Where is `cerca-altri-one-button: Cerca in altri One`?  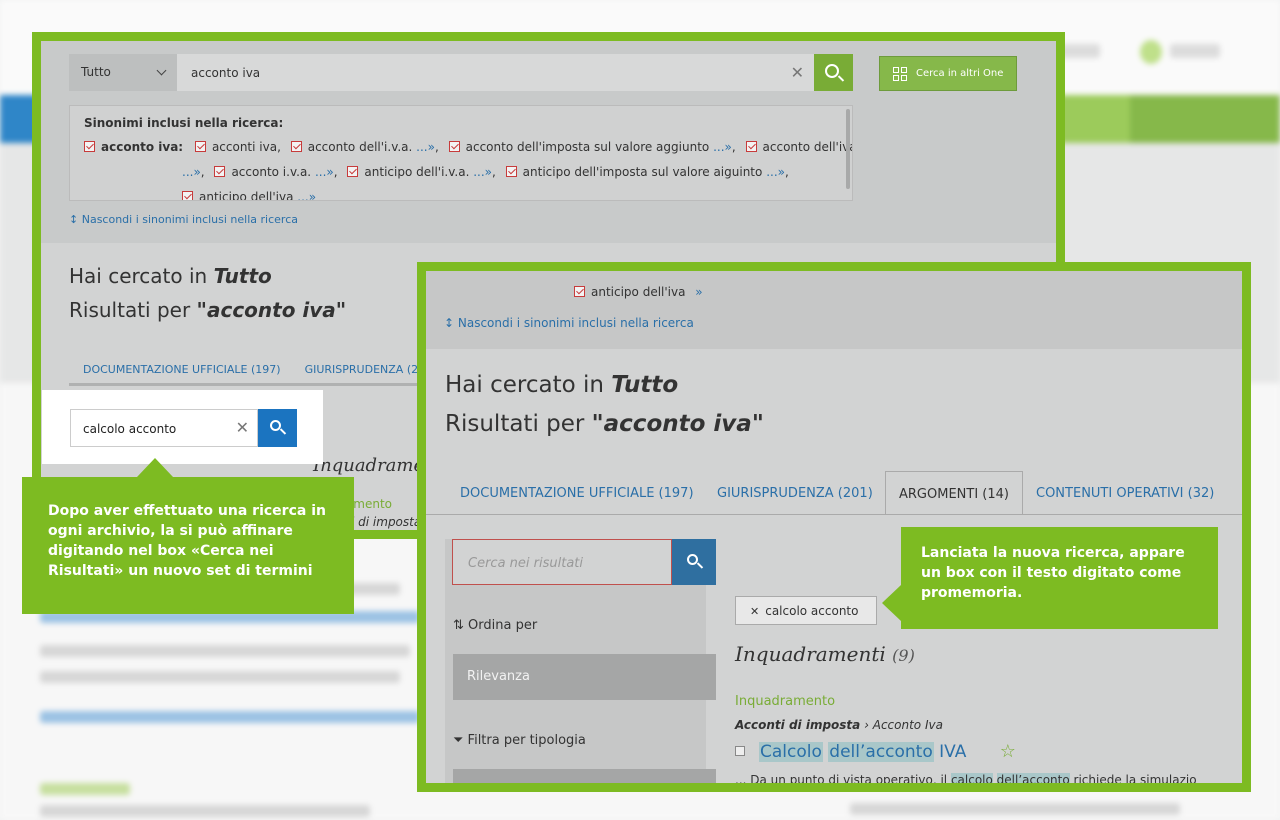 cerca-altri-one-button: Cerca in altri One is located at coordinates (948, 73).